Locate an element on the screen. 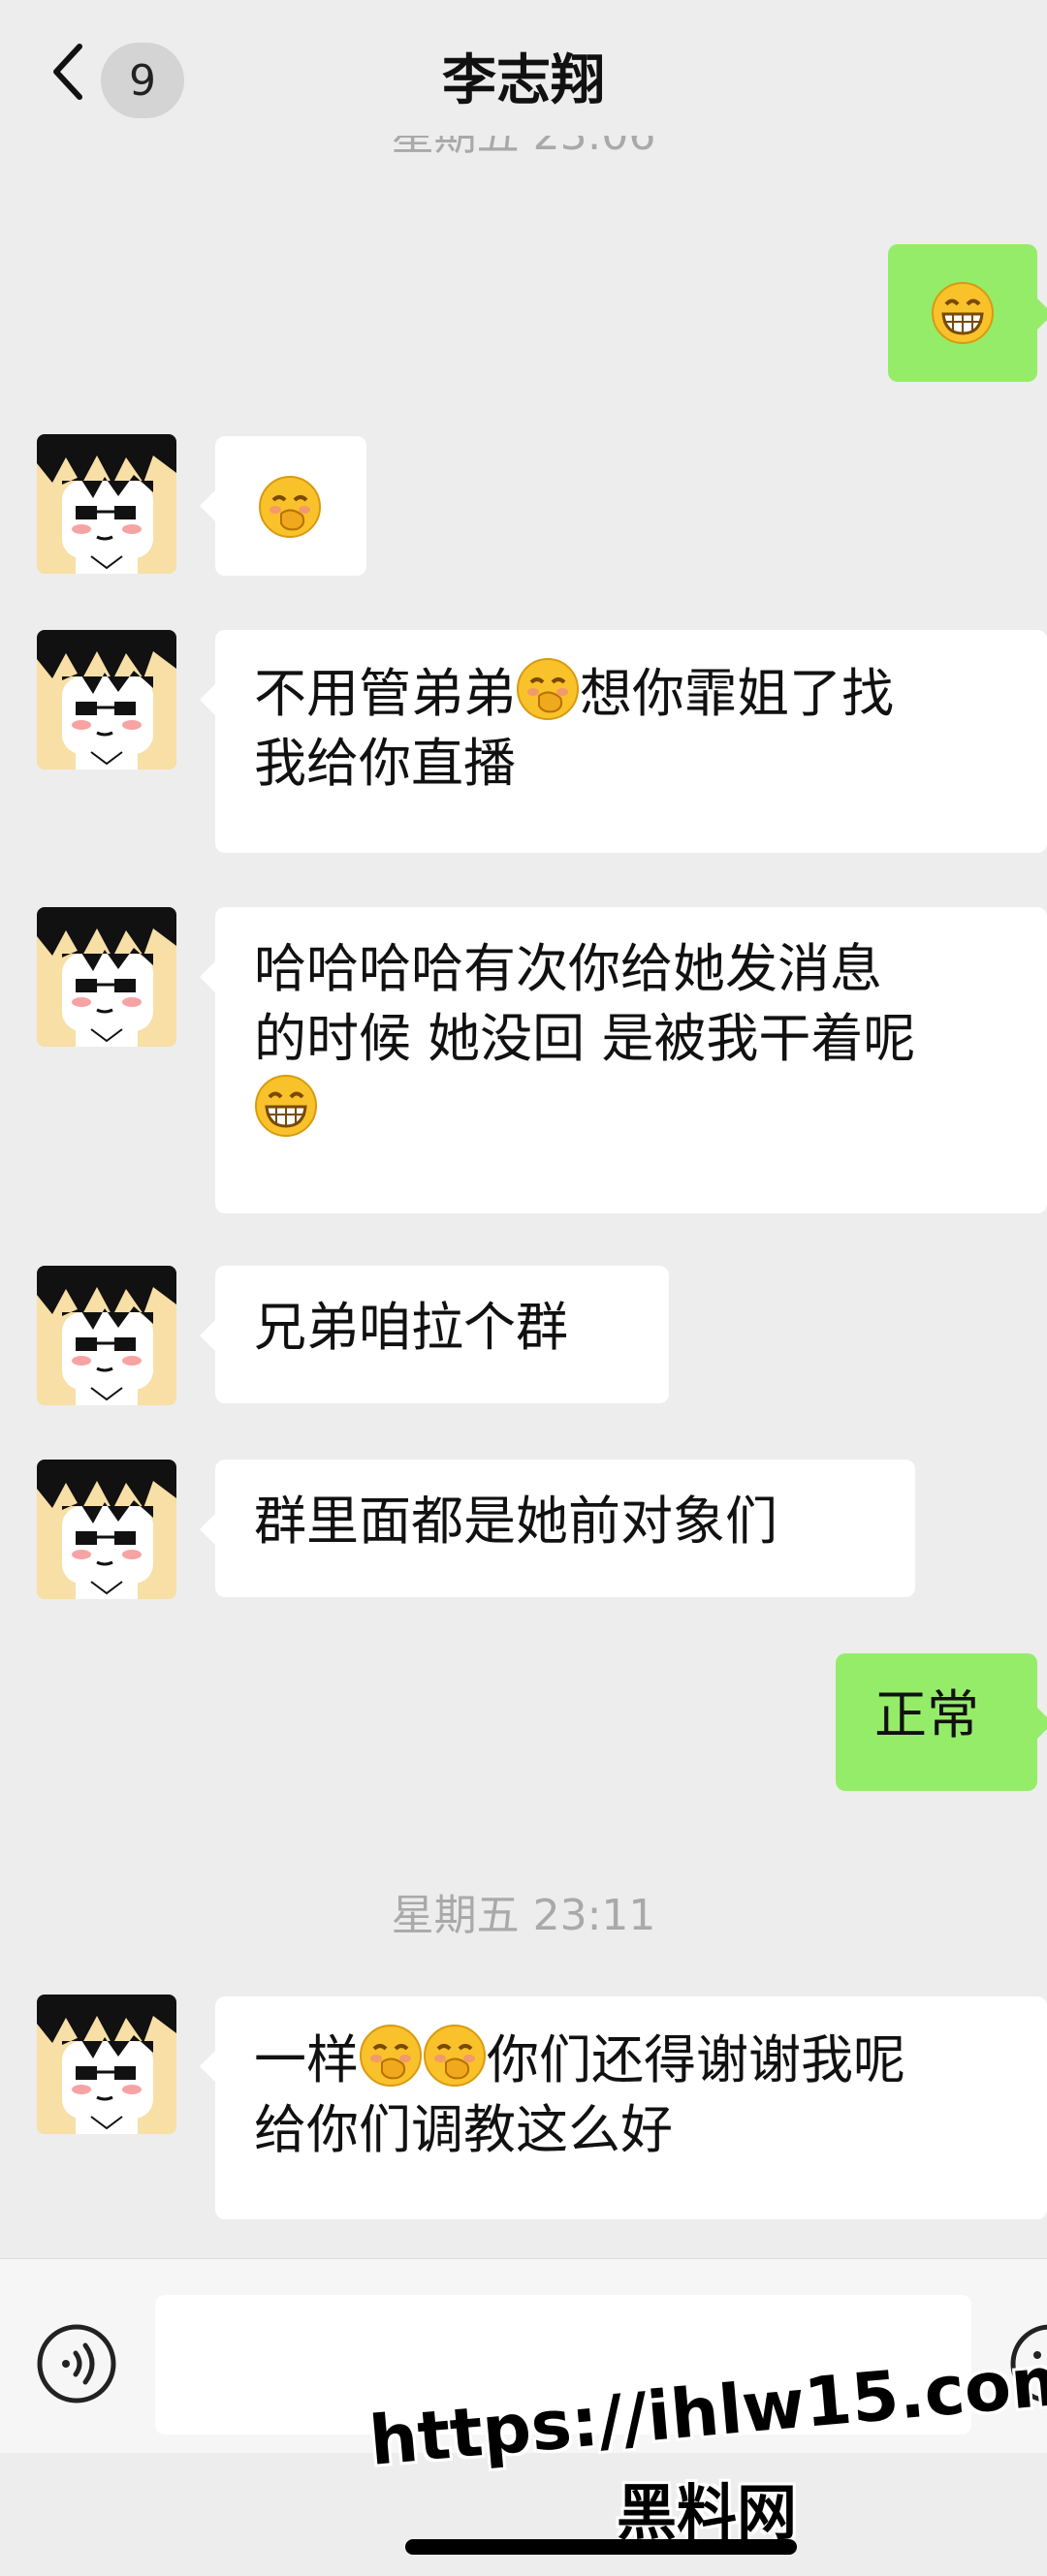 The image size is (1047, 2576). message-bubble-sent is located at coordinates (967, 313).